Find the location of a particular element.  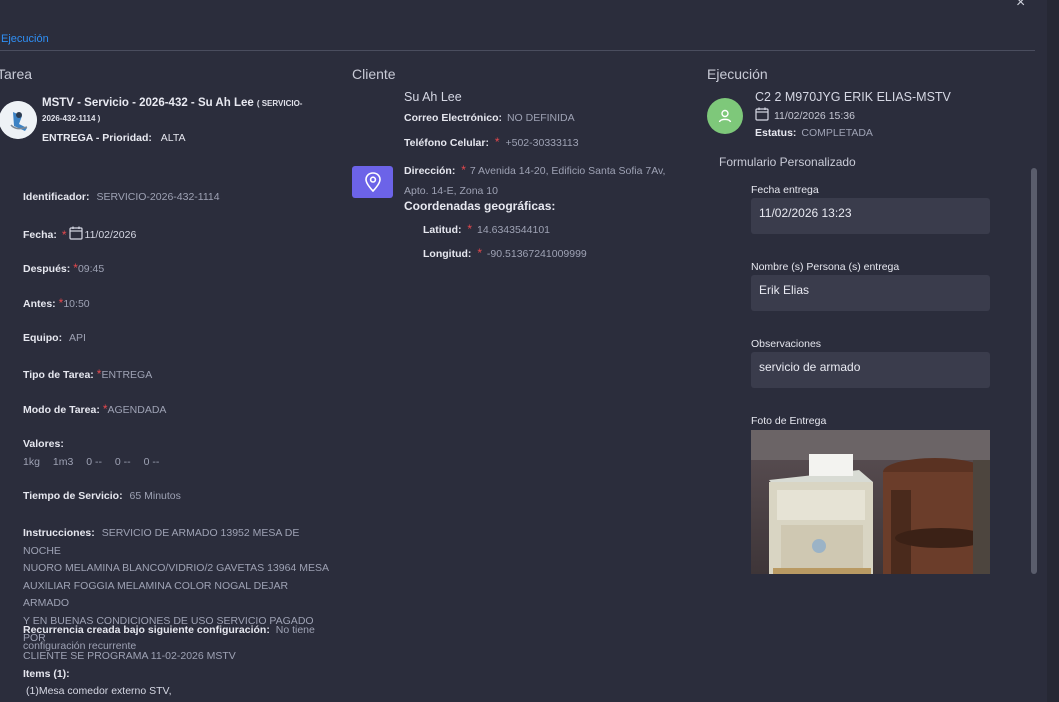

field-antes: Antes: *10:50 is located at coordinates (56, 303).